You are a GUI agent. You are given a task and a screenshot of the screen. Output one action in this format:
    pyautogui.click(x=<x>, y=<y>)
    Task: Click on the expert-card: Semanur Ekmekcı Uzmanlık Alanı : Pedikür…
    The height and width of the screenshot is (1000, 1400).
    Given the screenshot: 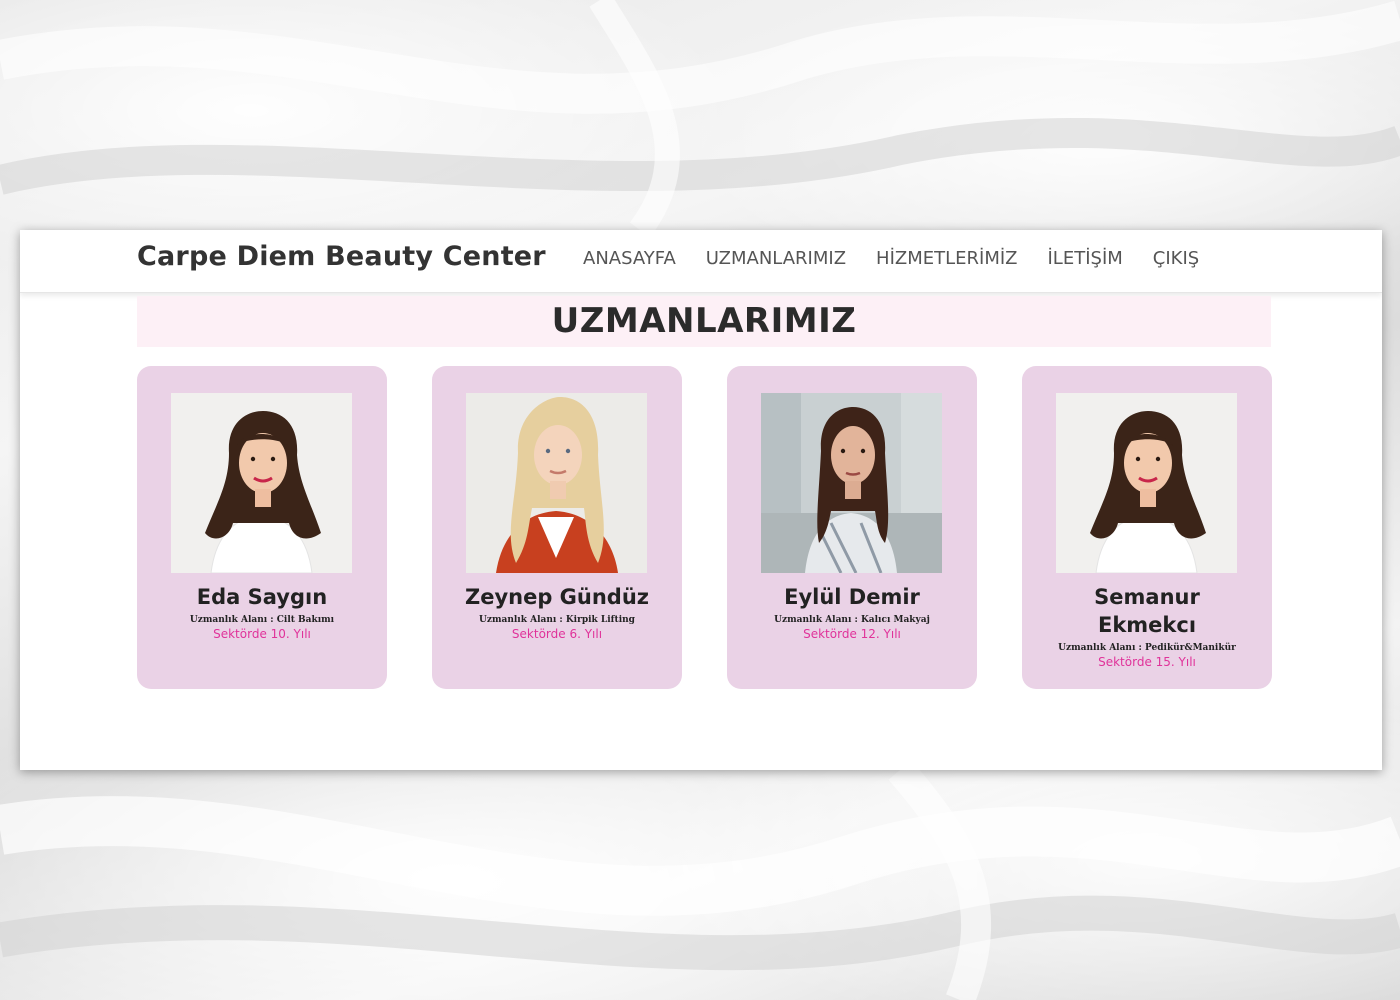 What is the action you would take?
    pyautogui.click(x=1147, y=527)
    